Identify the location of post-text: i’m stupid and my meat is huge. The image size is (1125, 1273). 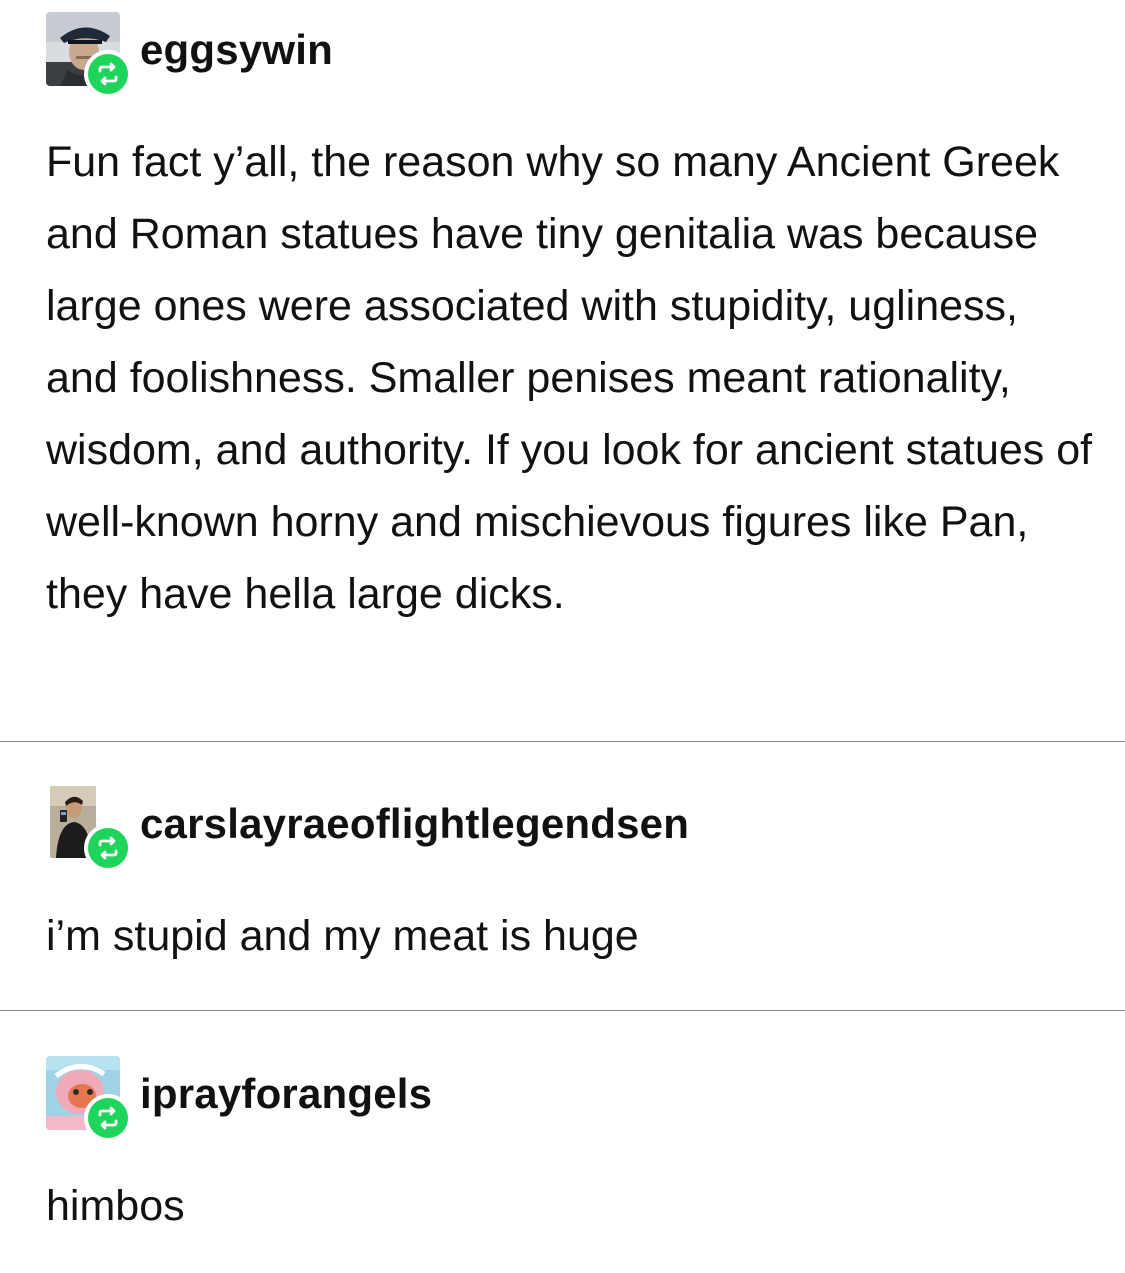
(342, 936).